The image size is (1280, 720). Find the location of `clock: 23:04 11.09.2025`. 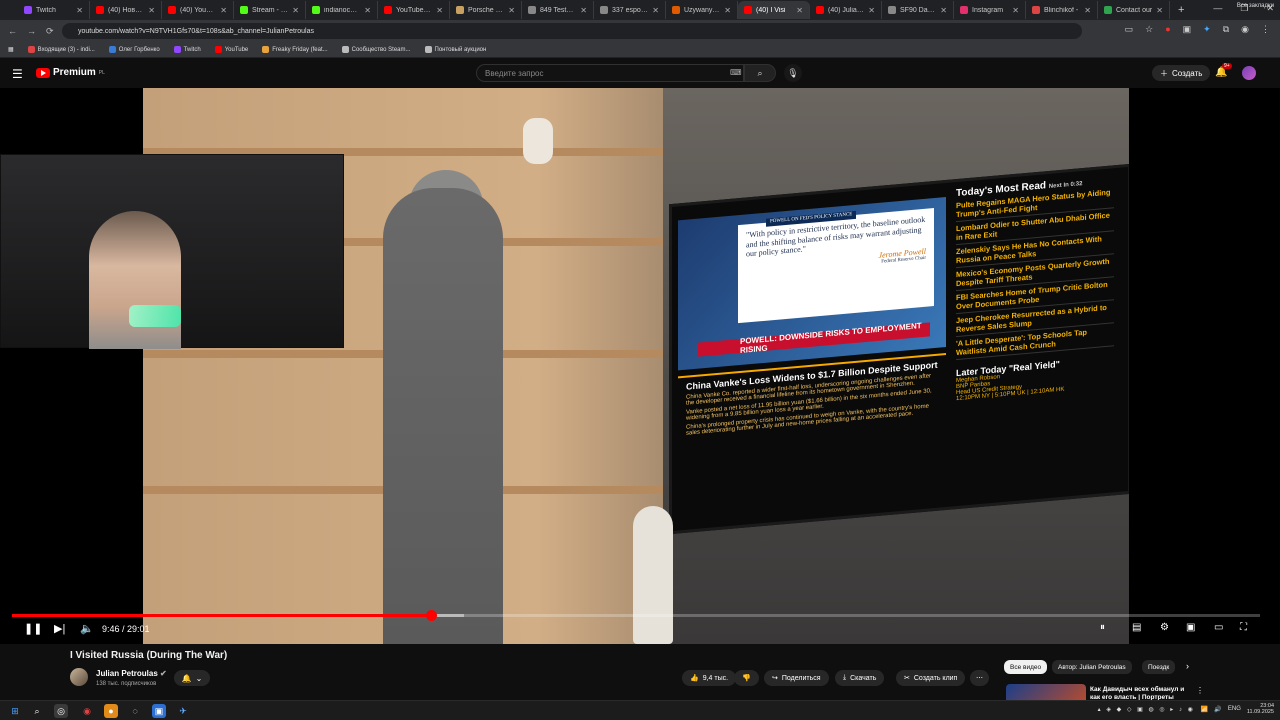

clock: 23:04 11.09.2025 is located at coordinates (1260, 709).